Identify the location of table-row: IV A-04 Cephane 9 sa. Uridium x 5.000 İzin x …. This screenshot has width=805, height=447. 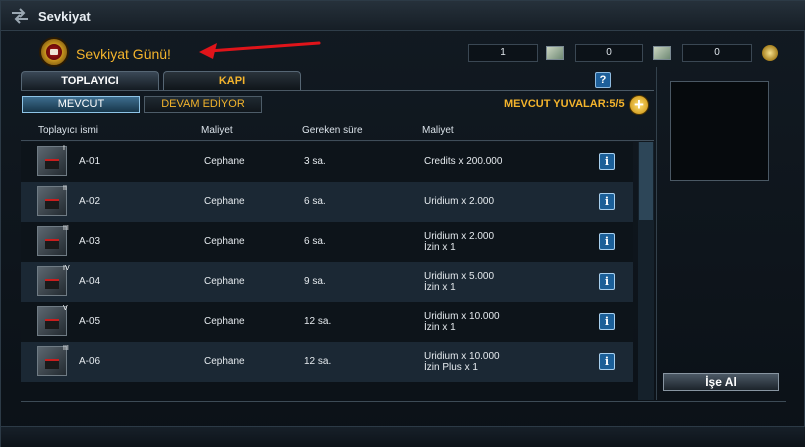
(327, 282).